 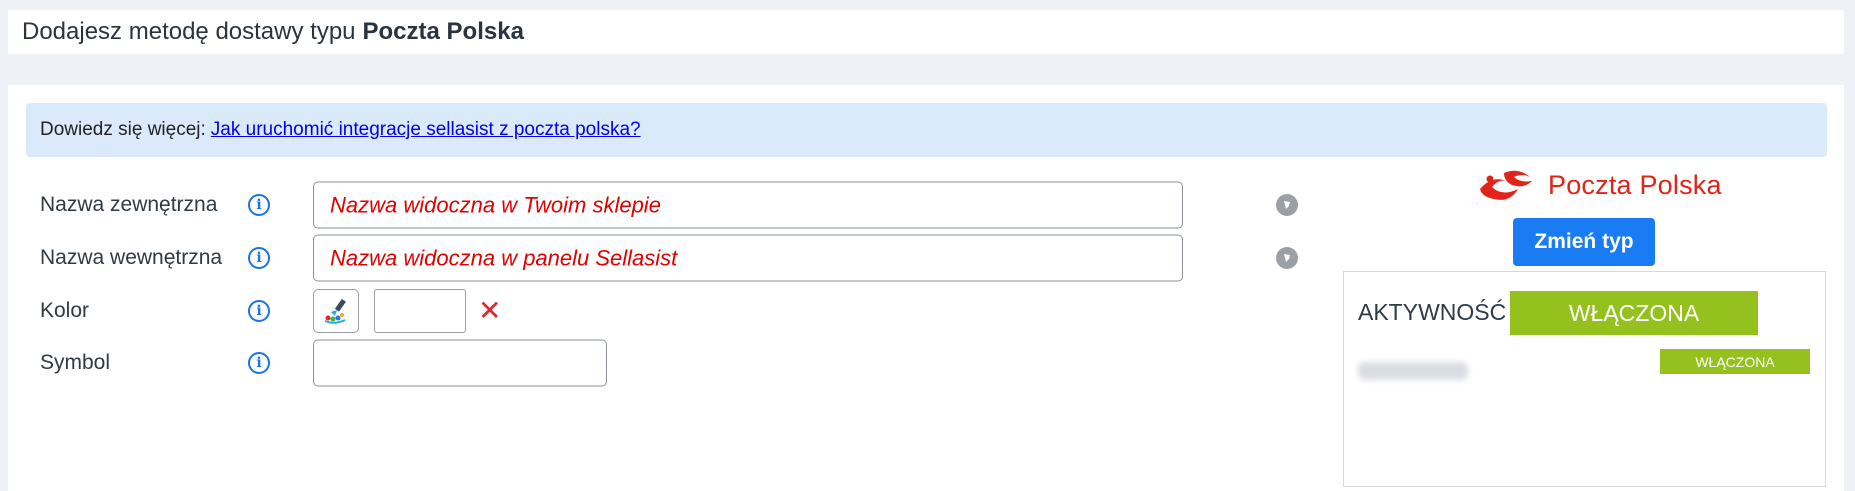 I want to click on activity-toggle-button: WŁĄCZONA, so click(x=1634, y=313).